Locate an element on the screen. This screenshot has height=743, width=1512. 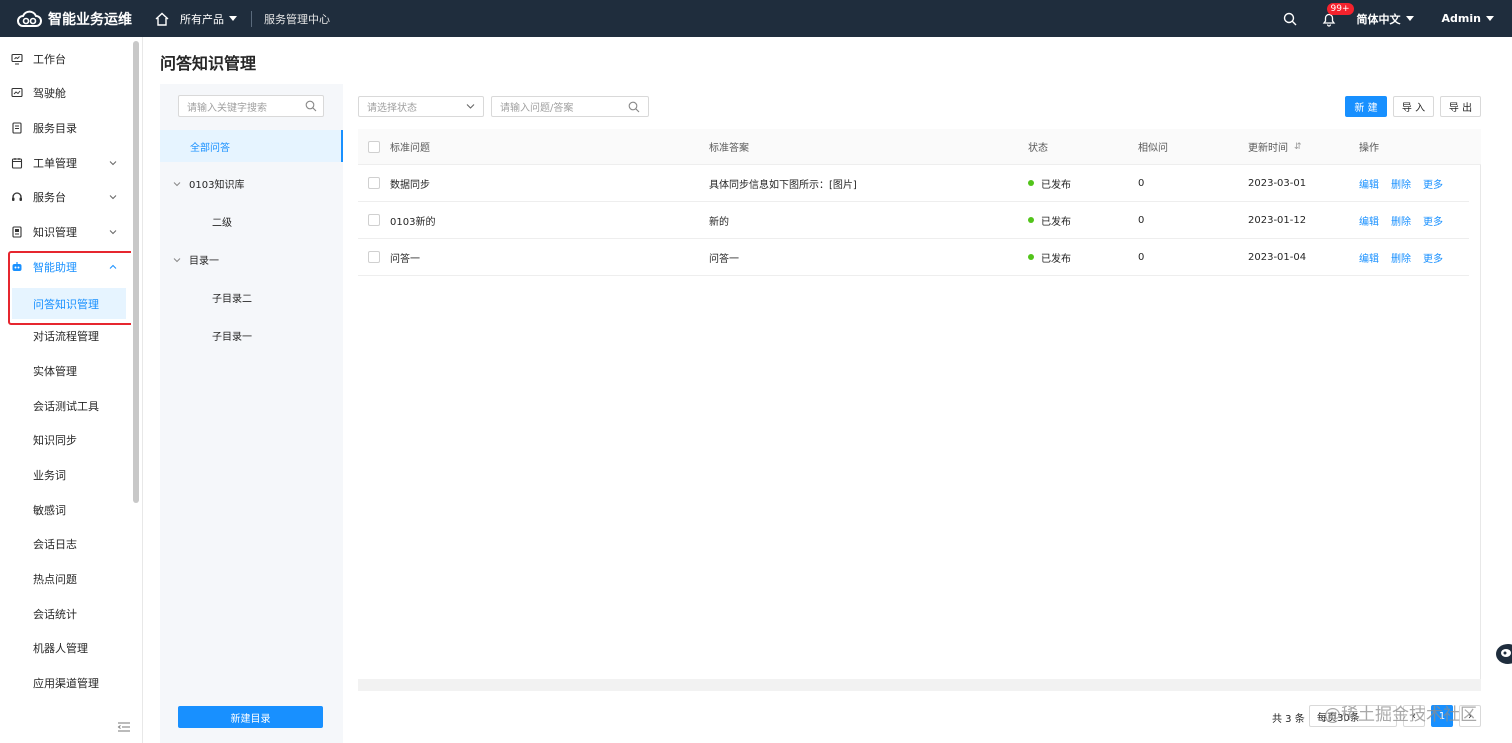
table-header: 标准问题 标准答案 状态 相似问 更新时间 ⇵ 操作 is located at coordinates (919, 147).